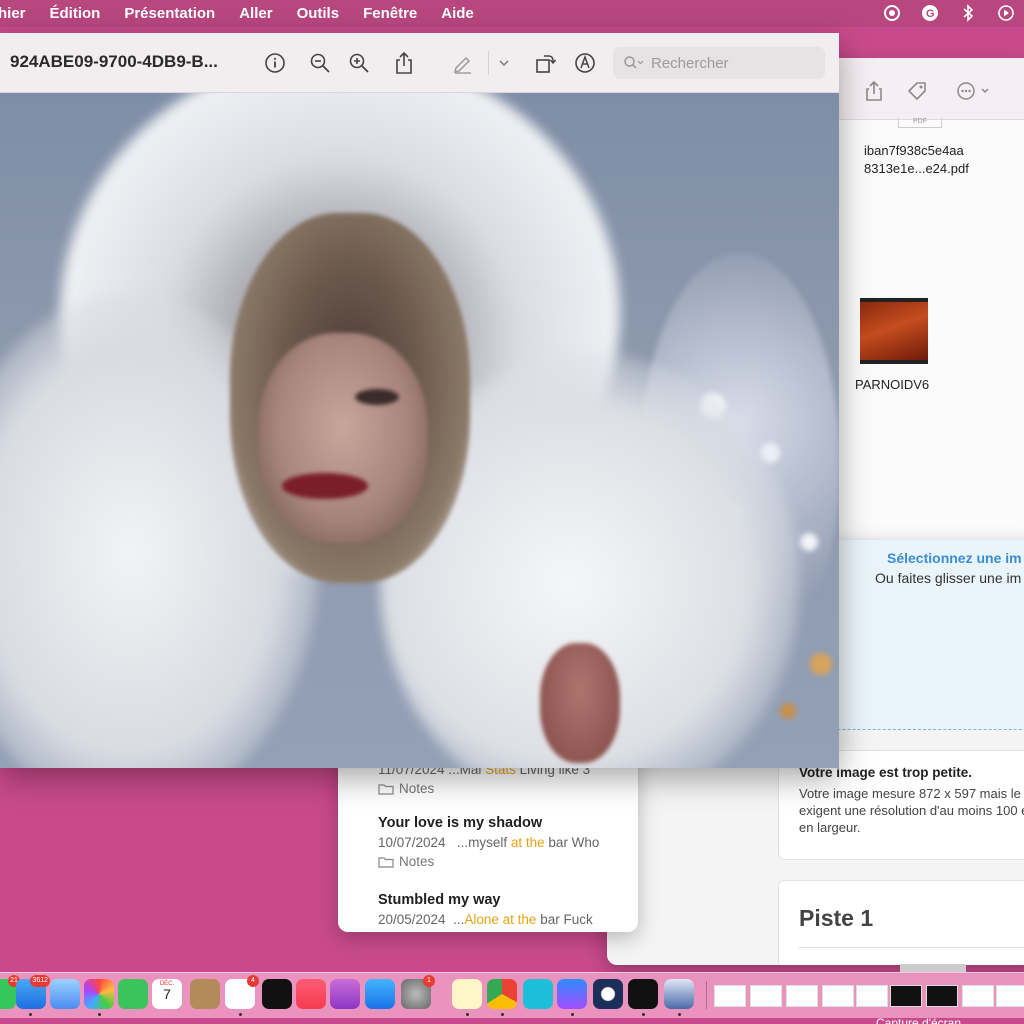  Describe the element at coordinates (706, 995) in the screenshot. I see `dock-divider` at that location.